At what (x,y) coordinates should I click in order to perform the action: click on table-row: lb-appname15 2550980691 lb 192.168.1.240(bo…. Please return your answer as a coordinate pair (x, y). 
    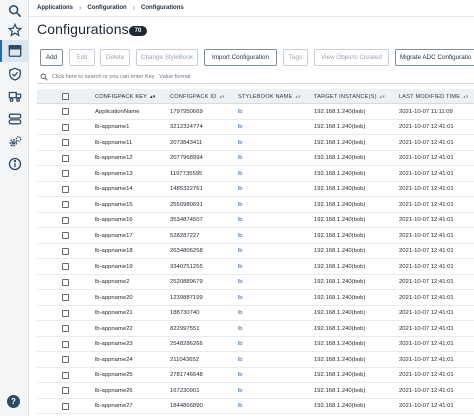
    Looking at the image, I should click on (255, 205).